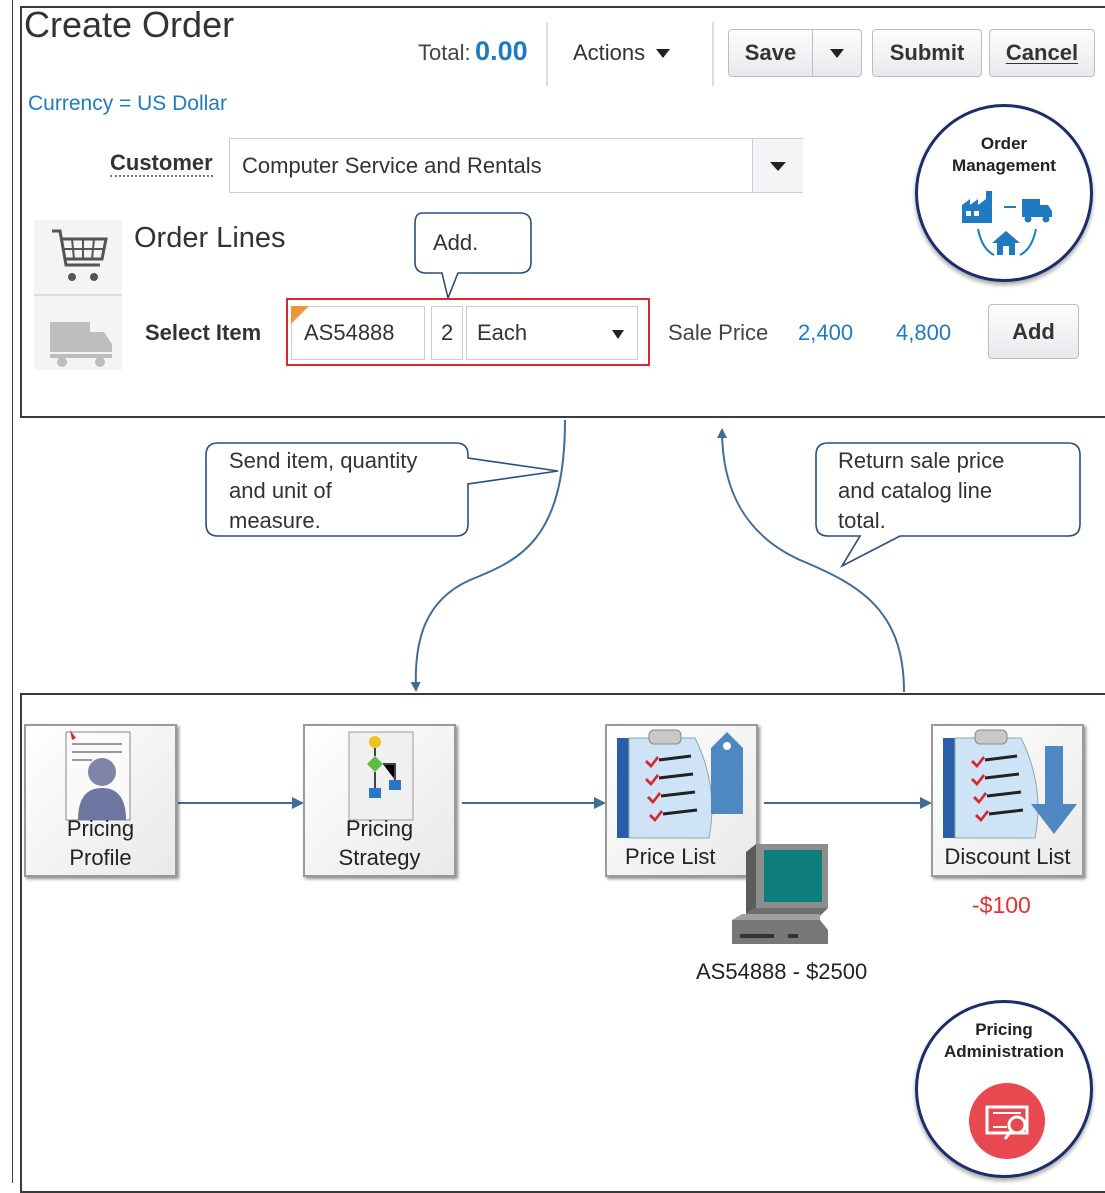 This screenshot has height=1193, width=1105. Describe the element at coordinates (379, 857) in the screenshot. I see `pricing-strategy-line2: Strategy` at that location.